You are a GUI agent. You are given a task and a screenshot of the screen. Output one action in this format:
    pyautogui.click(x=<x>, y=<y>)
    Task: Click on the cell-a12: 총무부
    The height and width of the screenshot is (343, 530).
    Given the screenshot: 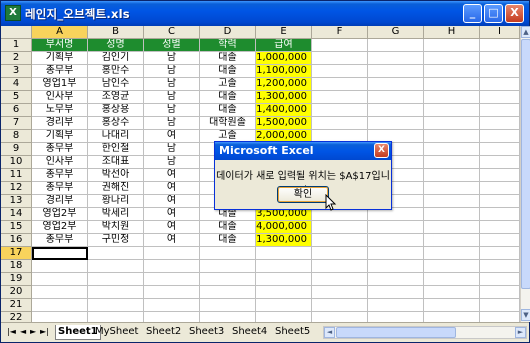 What is the action you would take?
    pyautogui.click(x=60, y=188)
    